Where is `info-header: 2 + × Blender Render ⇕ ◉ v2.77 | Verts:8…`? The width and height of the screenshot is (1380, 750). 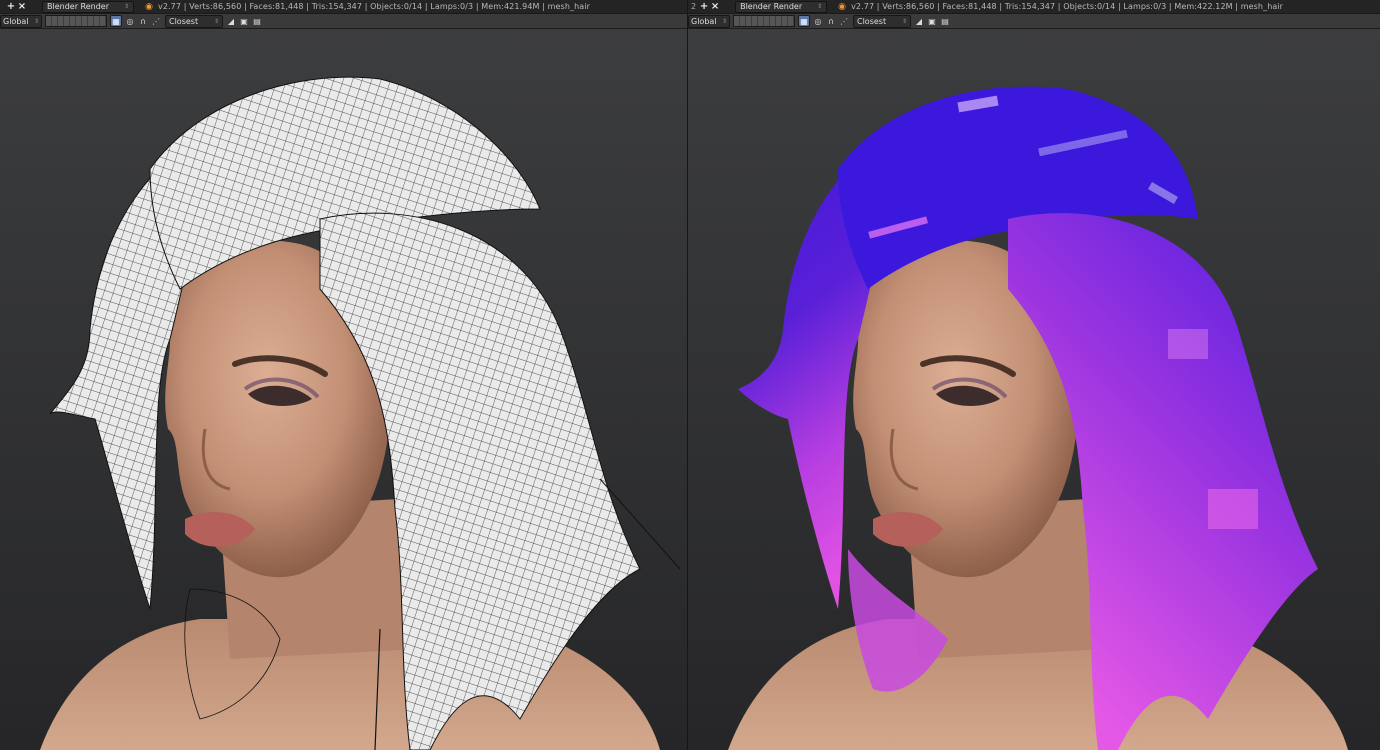 info-header: 2 + × Blender Render ⇕ ◉ v2.77 | Verts:8… is located at coordinates (1034, 7).